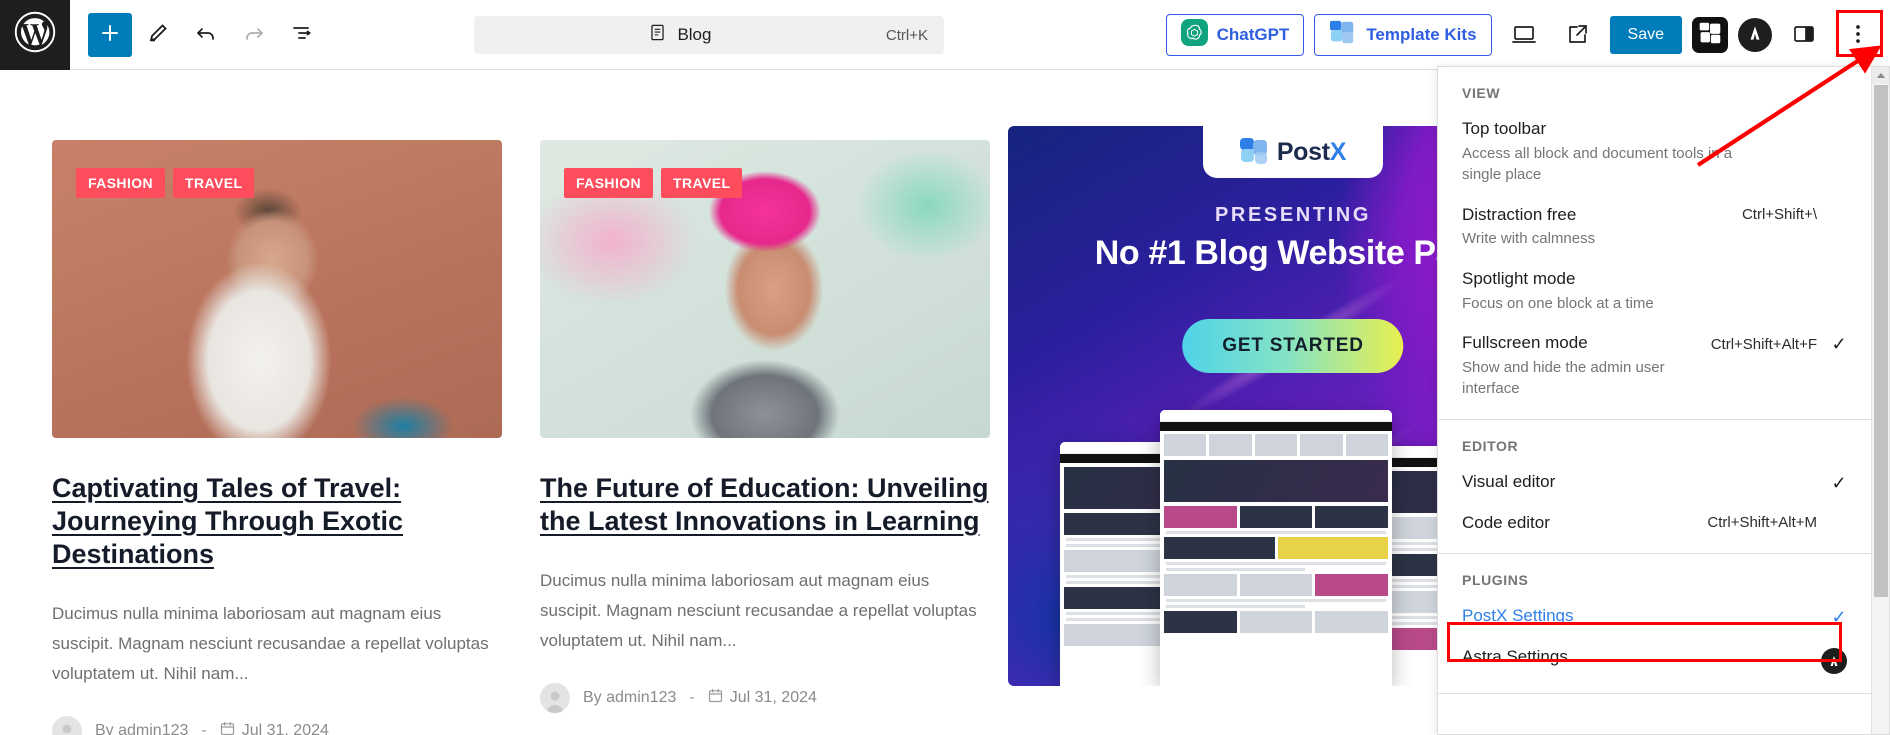  Describe the element at coordinates (1253, 34) in the screenshot. I see `chatgpt-button-label: ChatGPT` at that location.